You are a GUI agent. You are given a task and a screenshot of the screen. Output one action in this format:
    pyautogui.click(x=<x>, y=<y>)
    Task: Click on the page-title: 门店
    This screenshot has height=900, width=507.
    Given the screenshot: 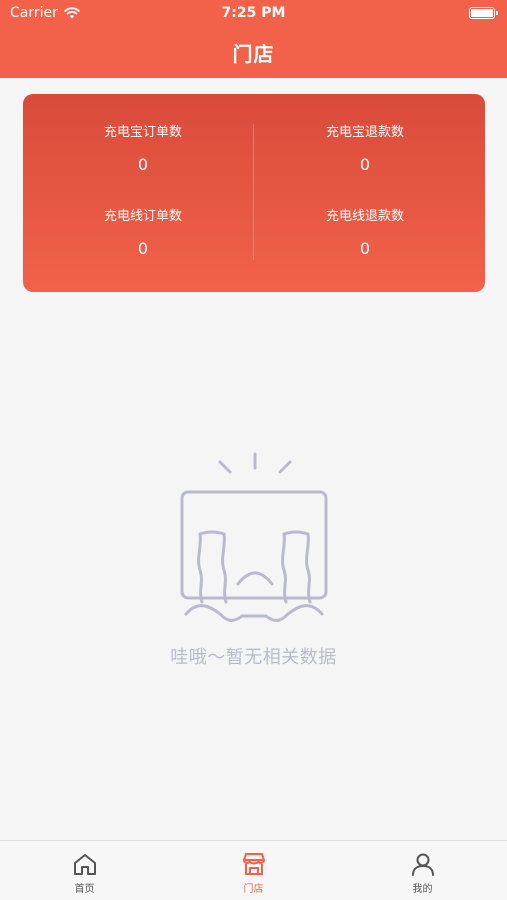 What is the action you would take?
    pyautogui.click(x=253, y=54)
    